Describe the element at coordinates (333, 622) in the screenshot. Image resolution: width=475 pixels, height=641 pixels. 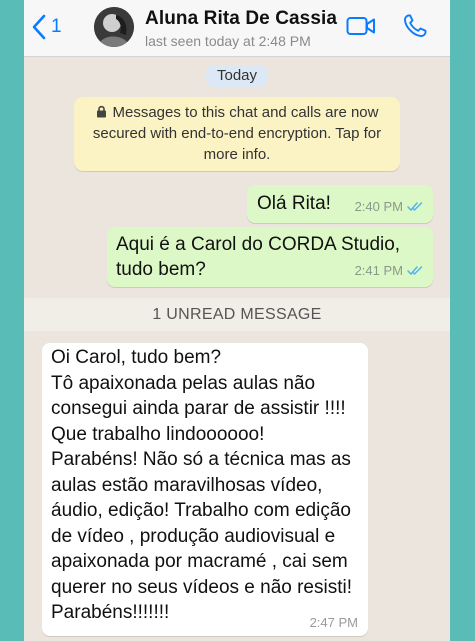
I see `message-time: 2:47 PM` at that location.